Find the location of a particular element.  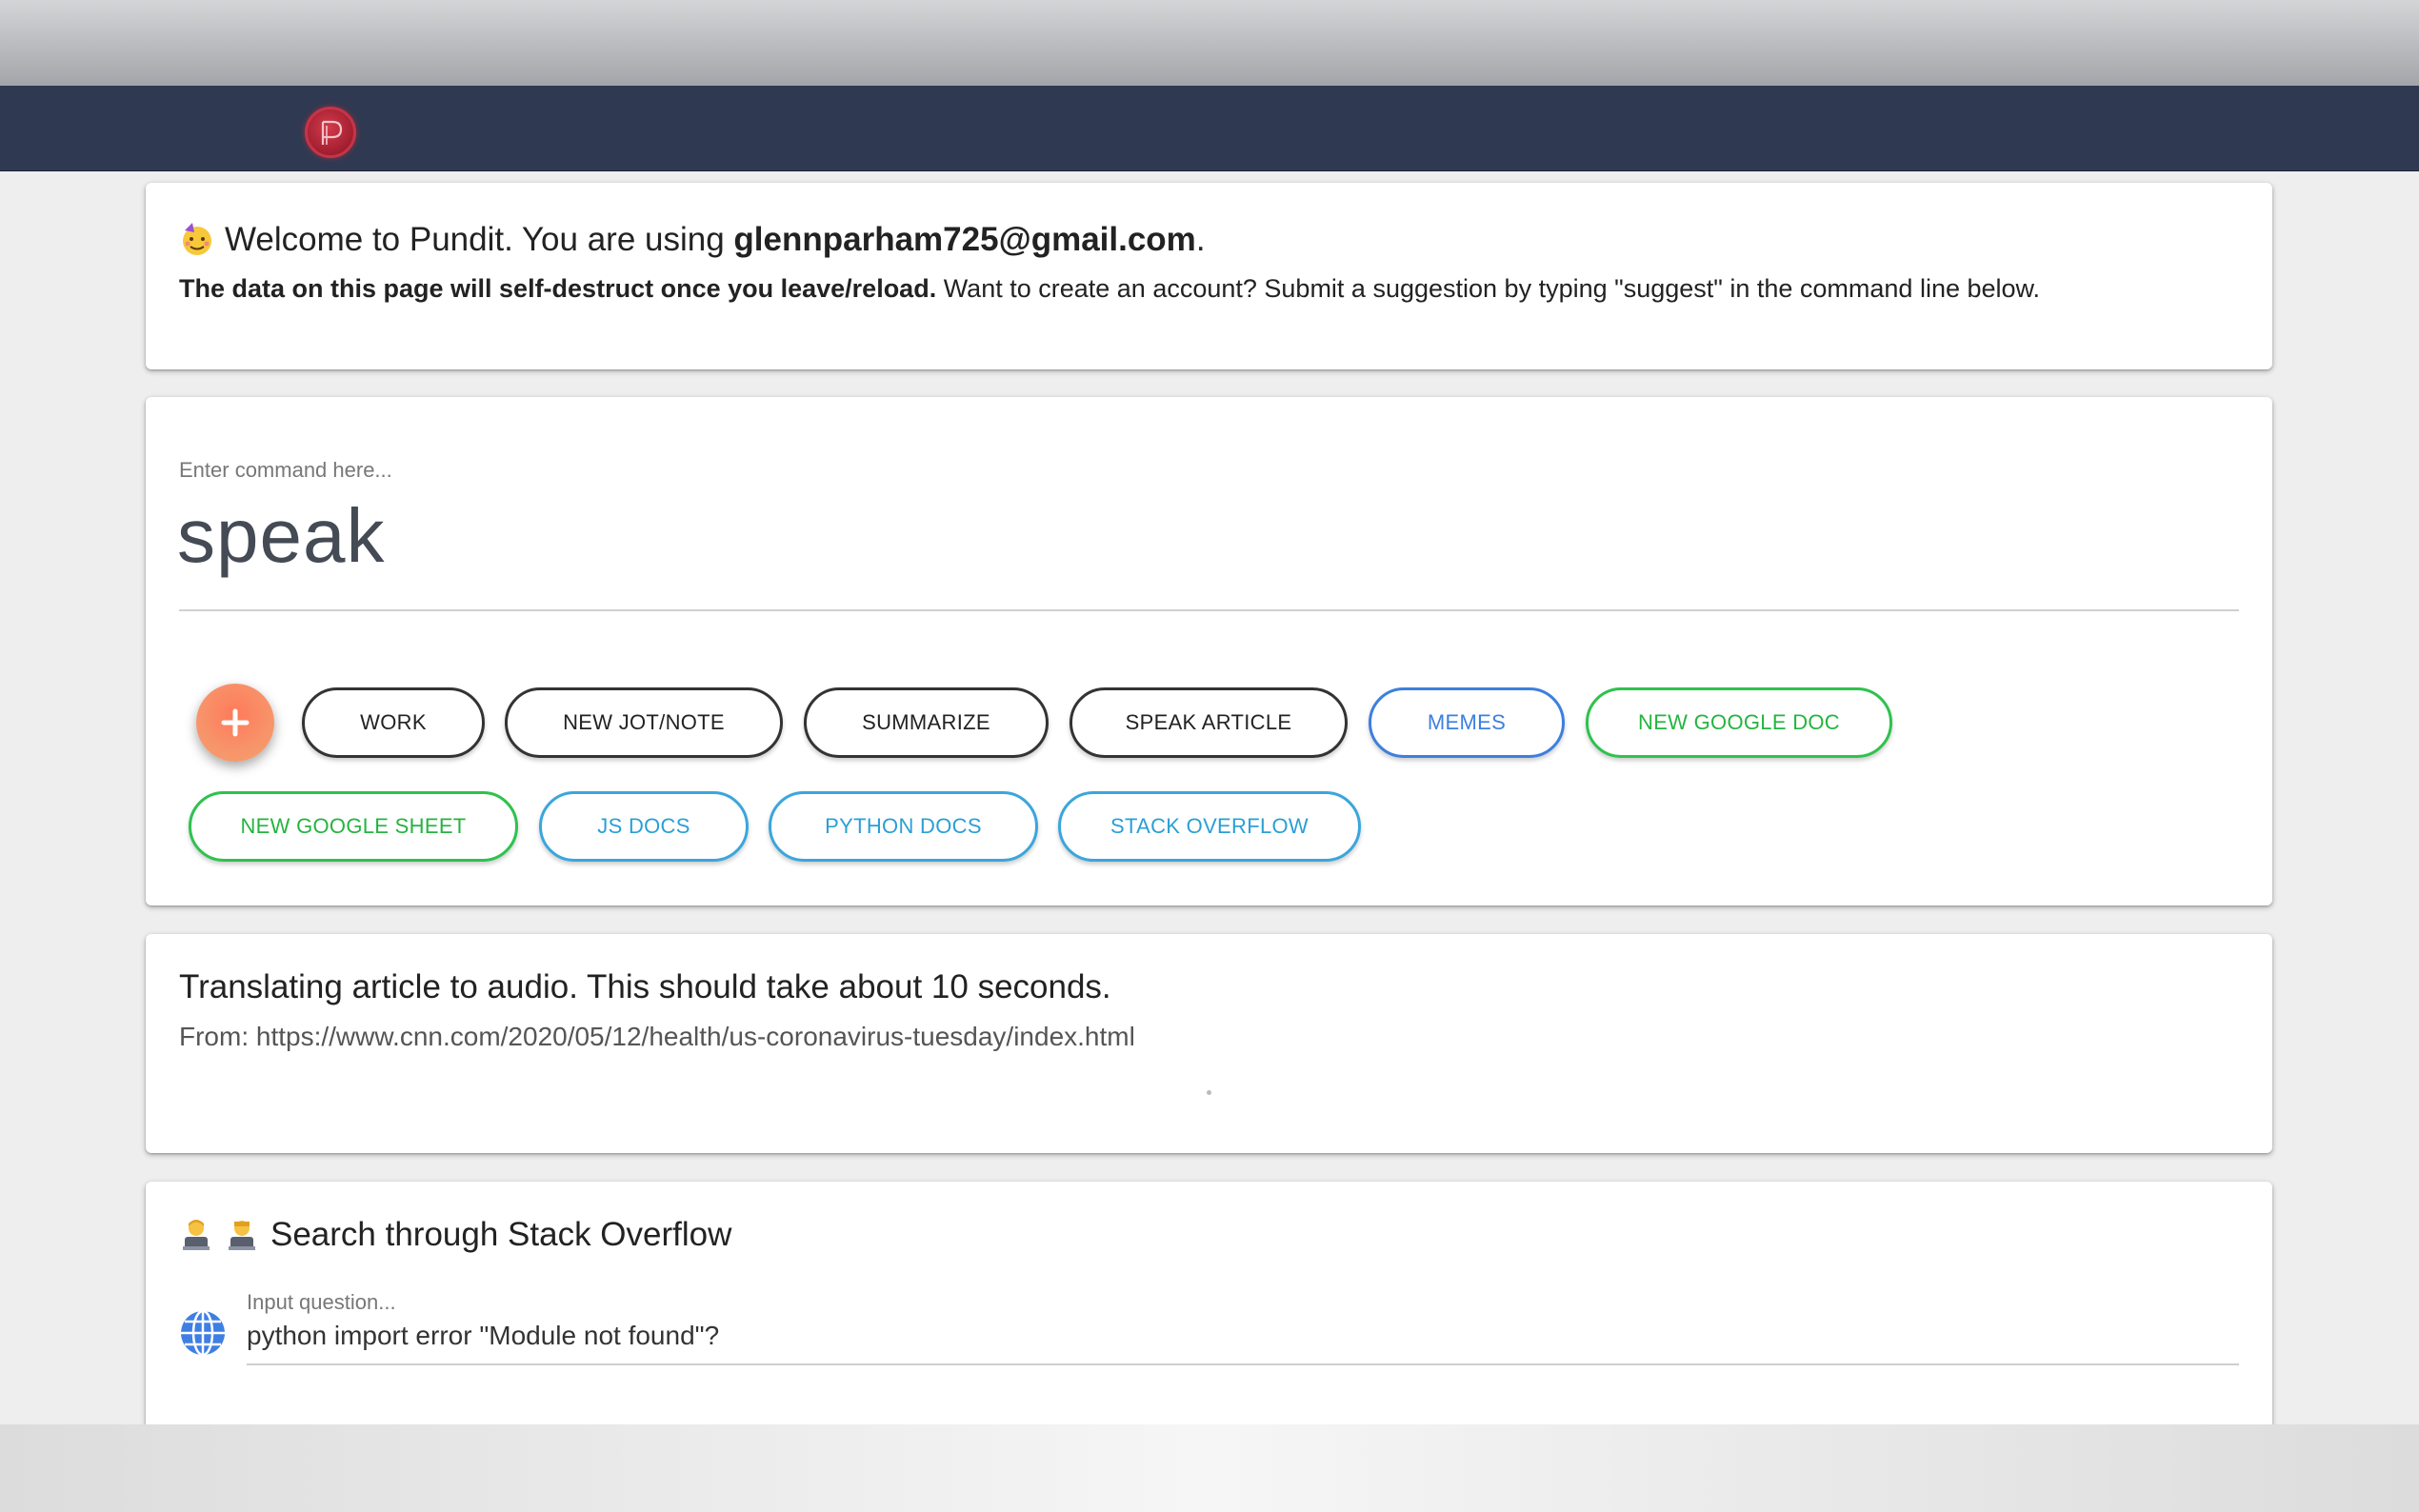

chip-memes: MEMES is located at coordinates (1467, 722).